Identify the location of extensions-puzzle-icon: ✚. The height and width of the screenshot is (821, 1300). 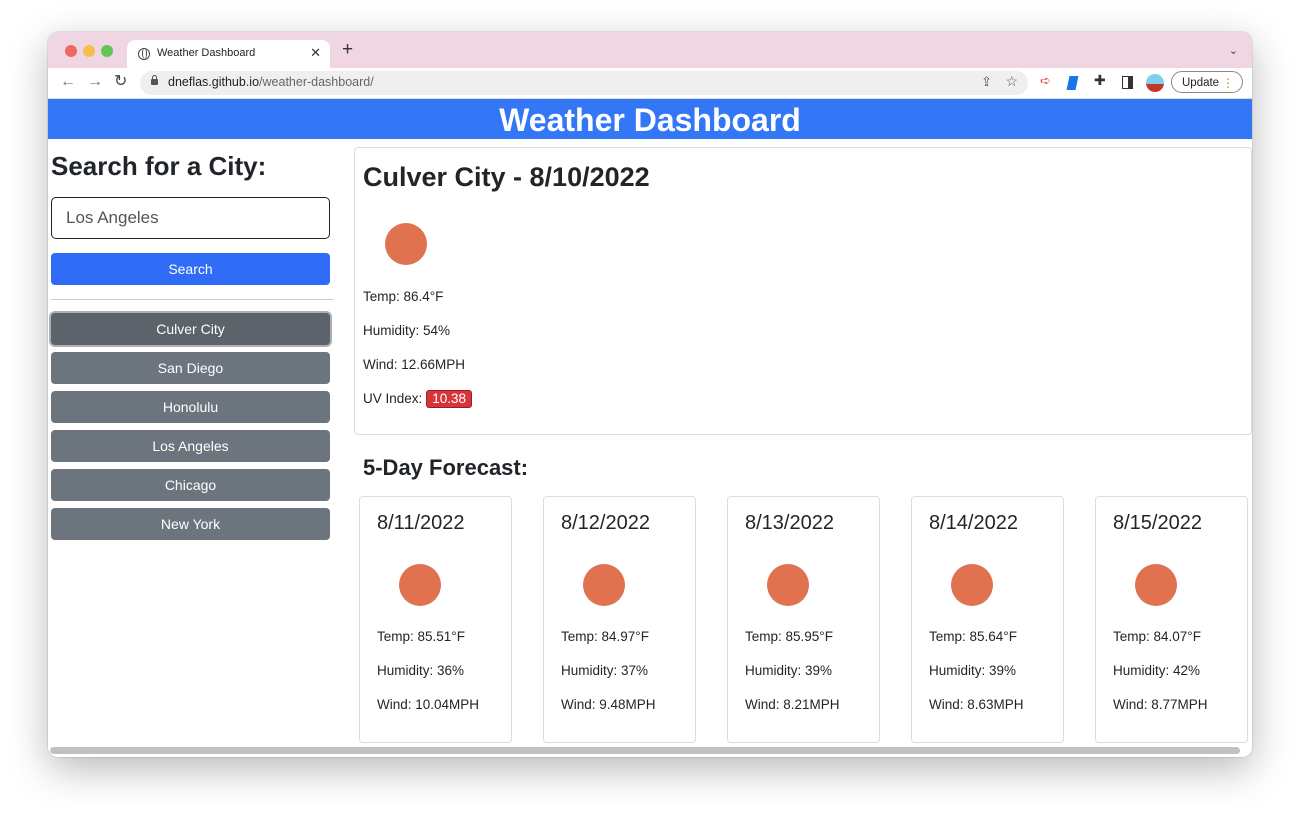
(1101, 80).